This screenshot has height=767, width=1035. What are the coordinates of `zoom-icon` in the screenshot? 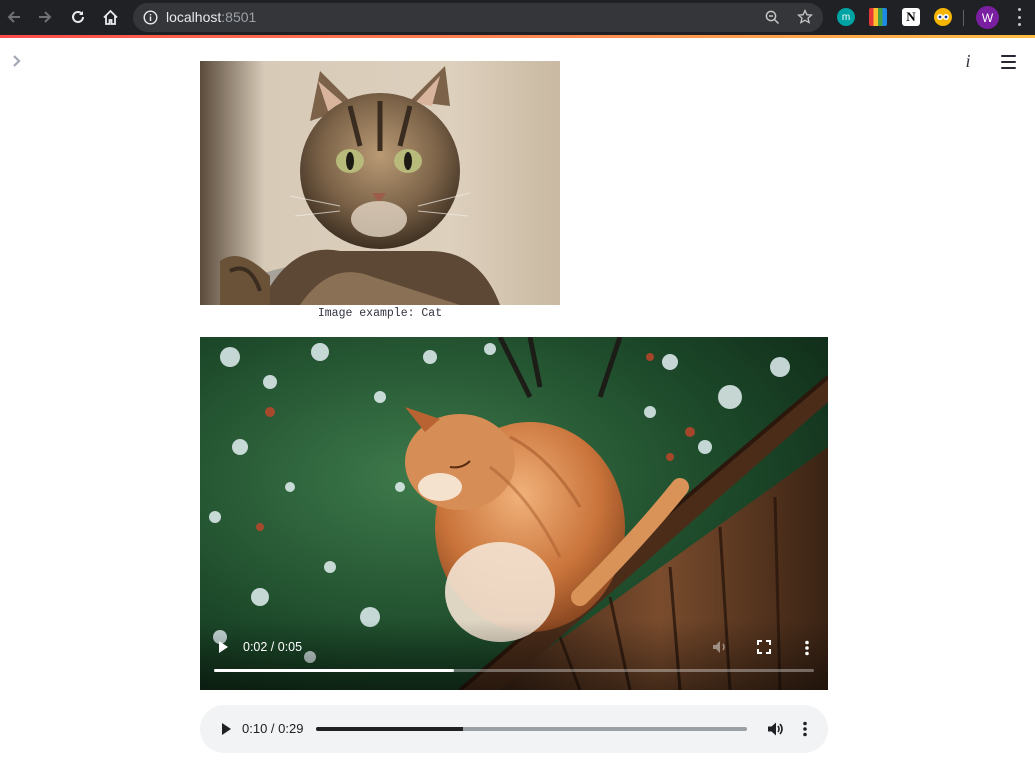 It's located at (772, 20).